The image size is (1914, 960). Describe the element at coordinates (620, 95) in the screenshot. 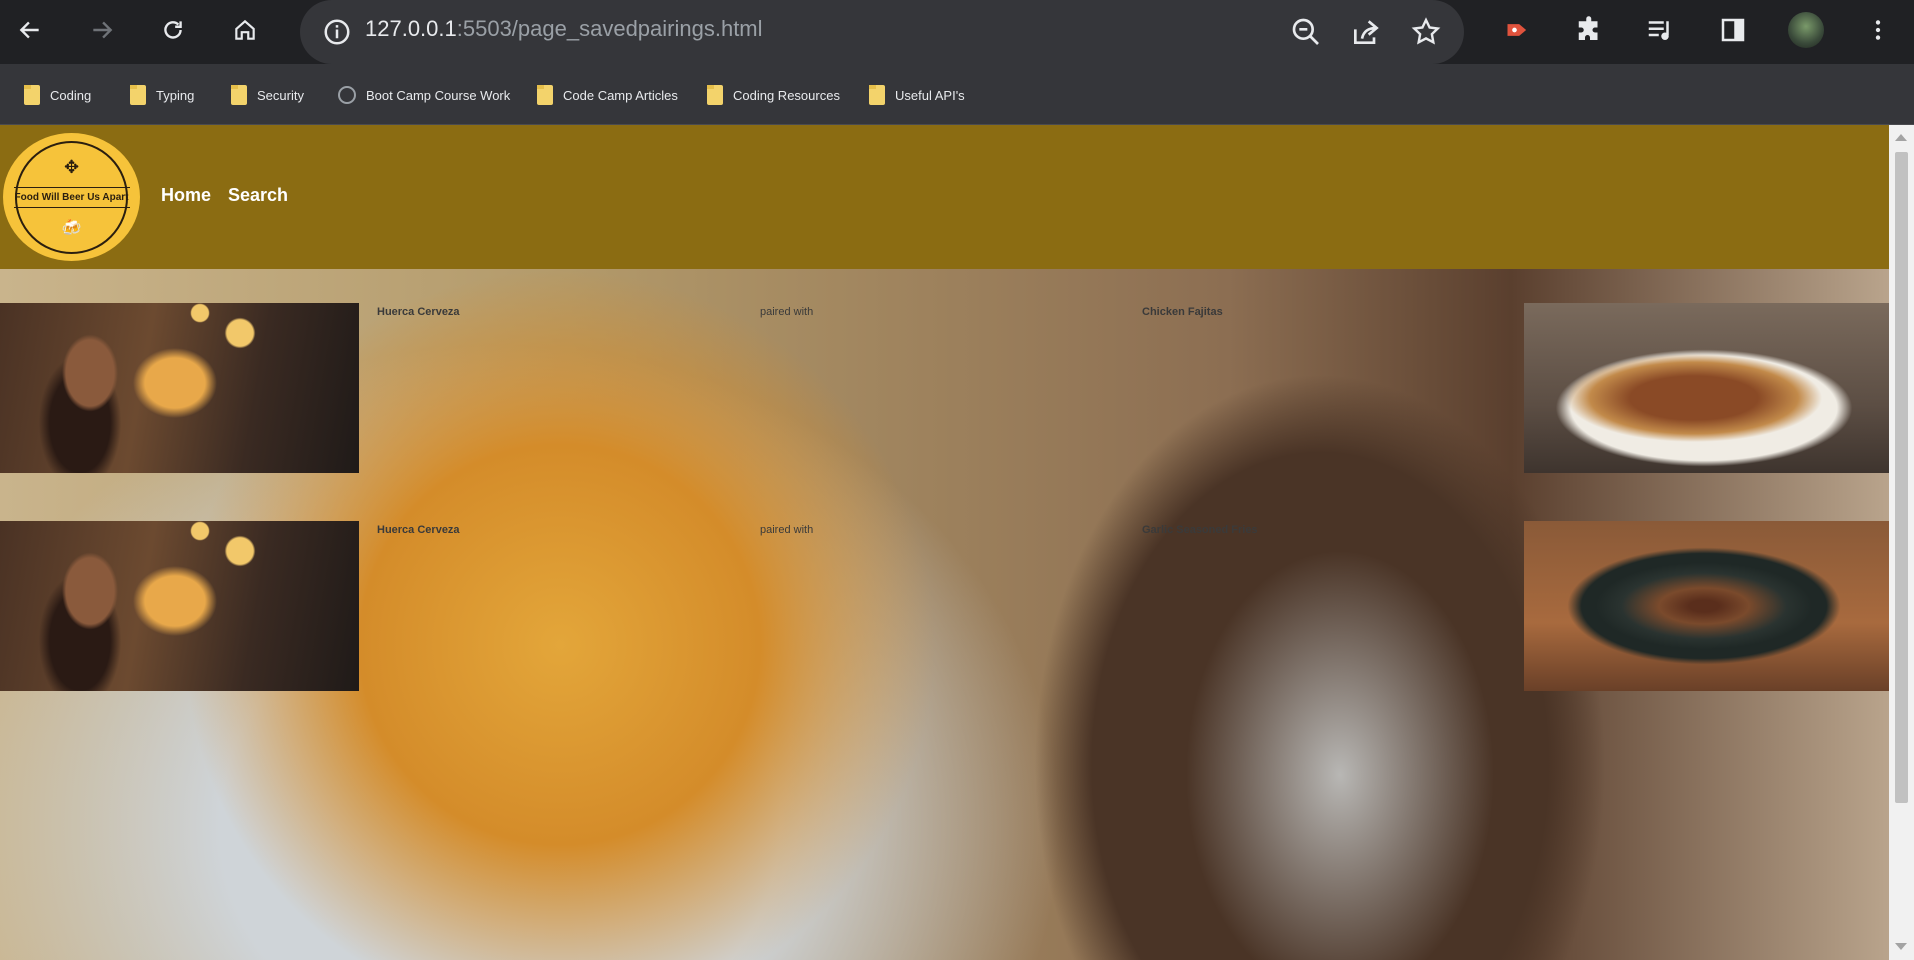

I see `bookmark-label: Code Camp Articles` at that location.